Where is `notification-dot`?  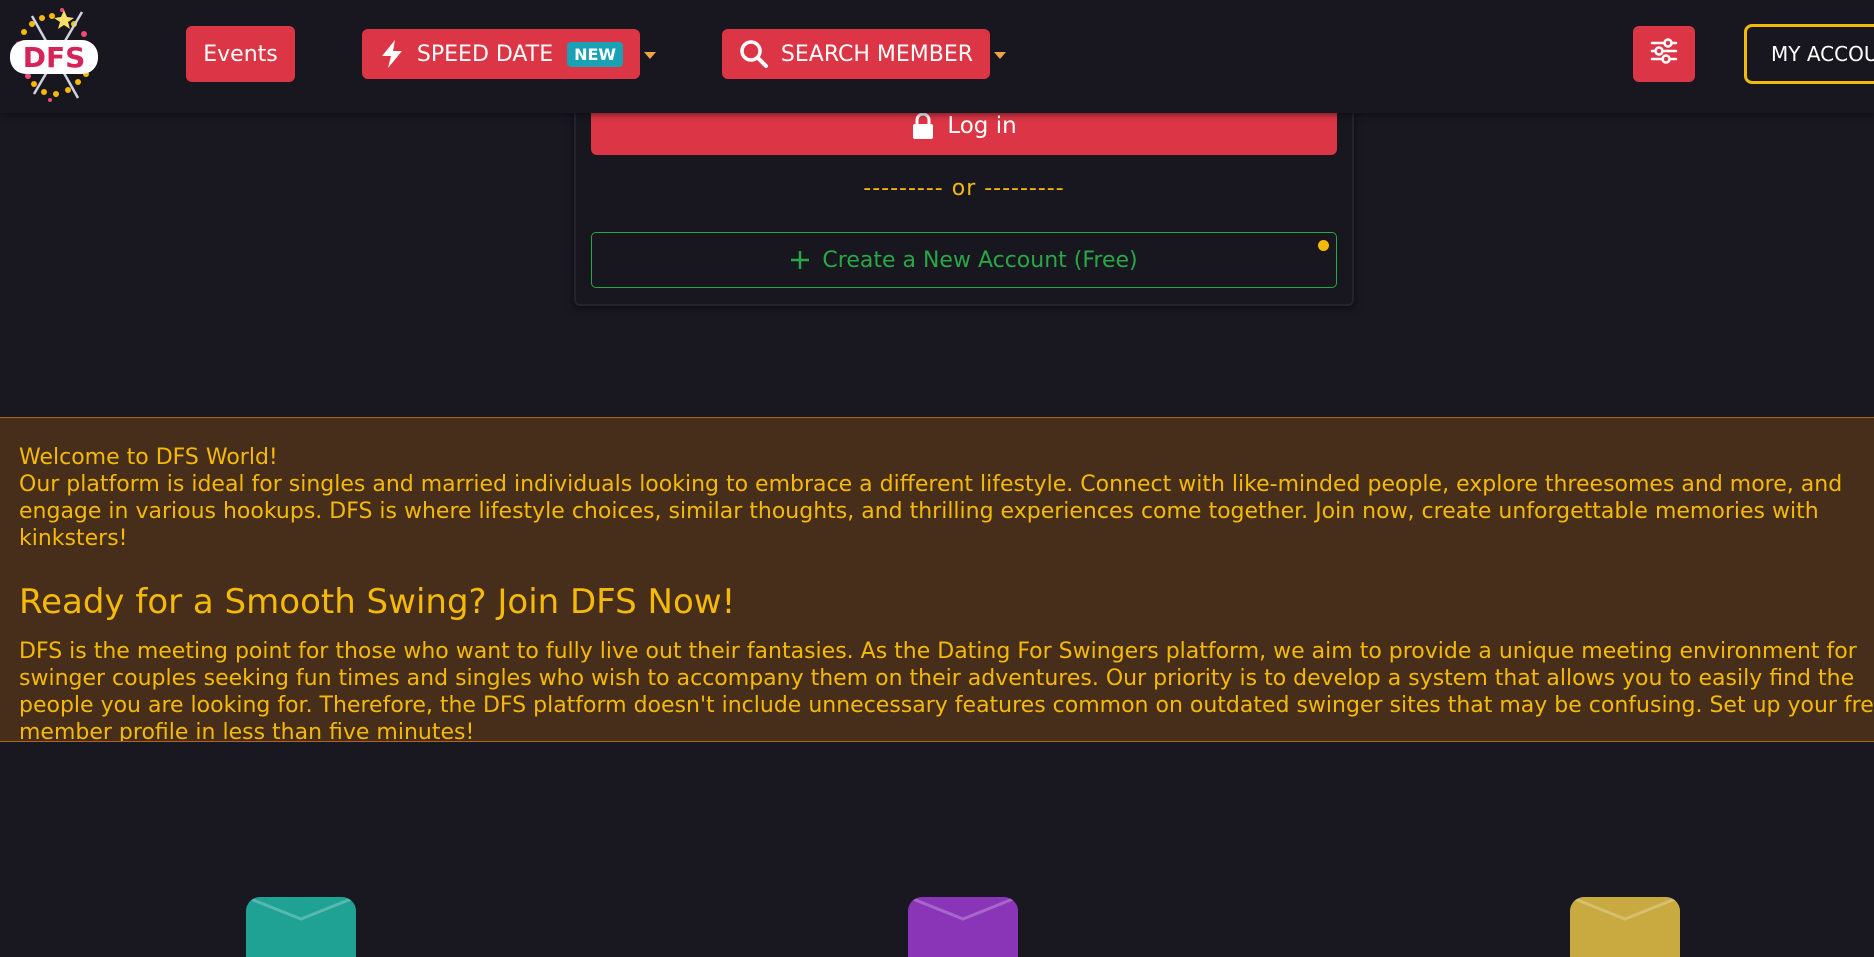 notification-dot is located at coordinates (1323, 245).